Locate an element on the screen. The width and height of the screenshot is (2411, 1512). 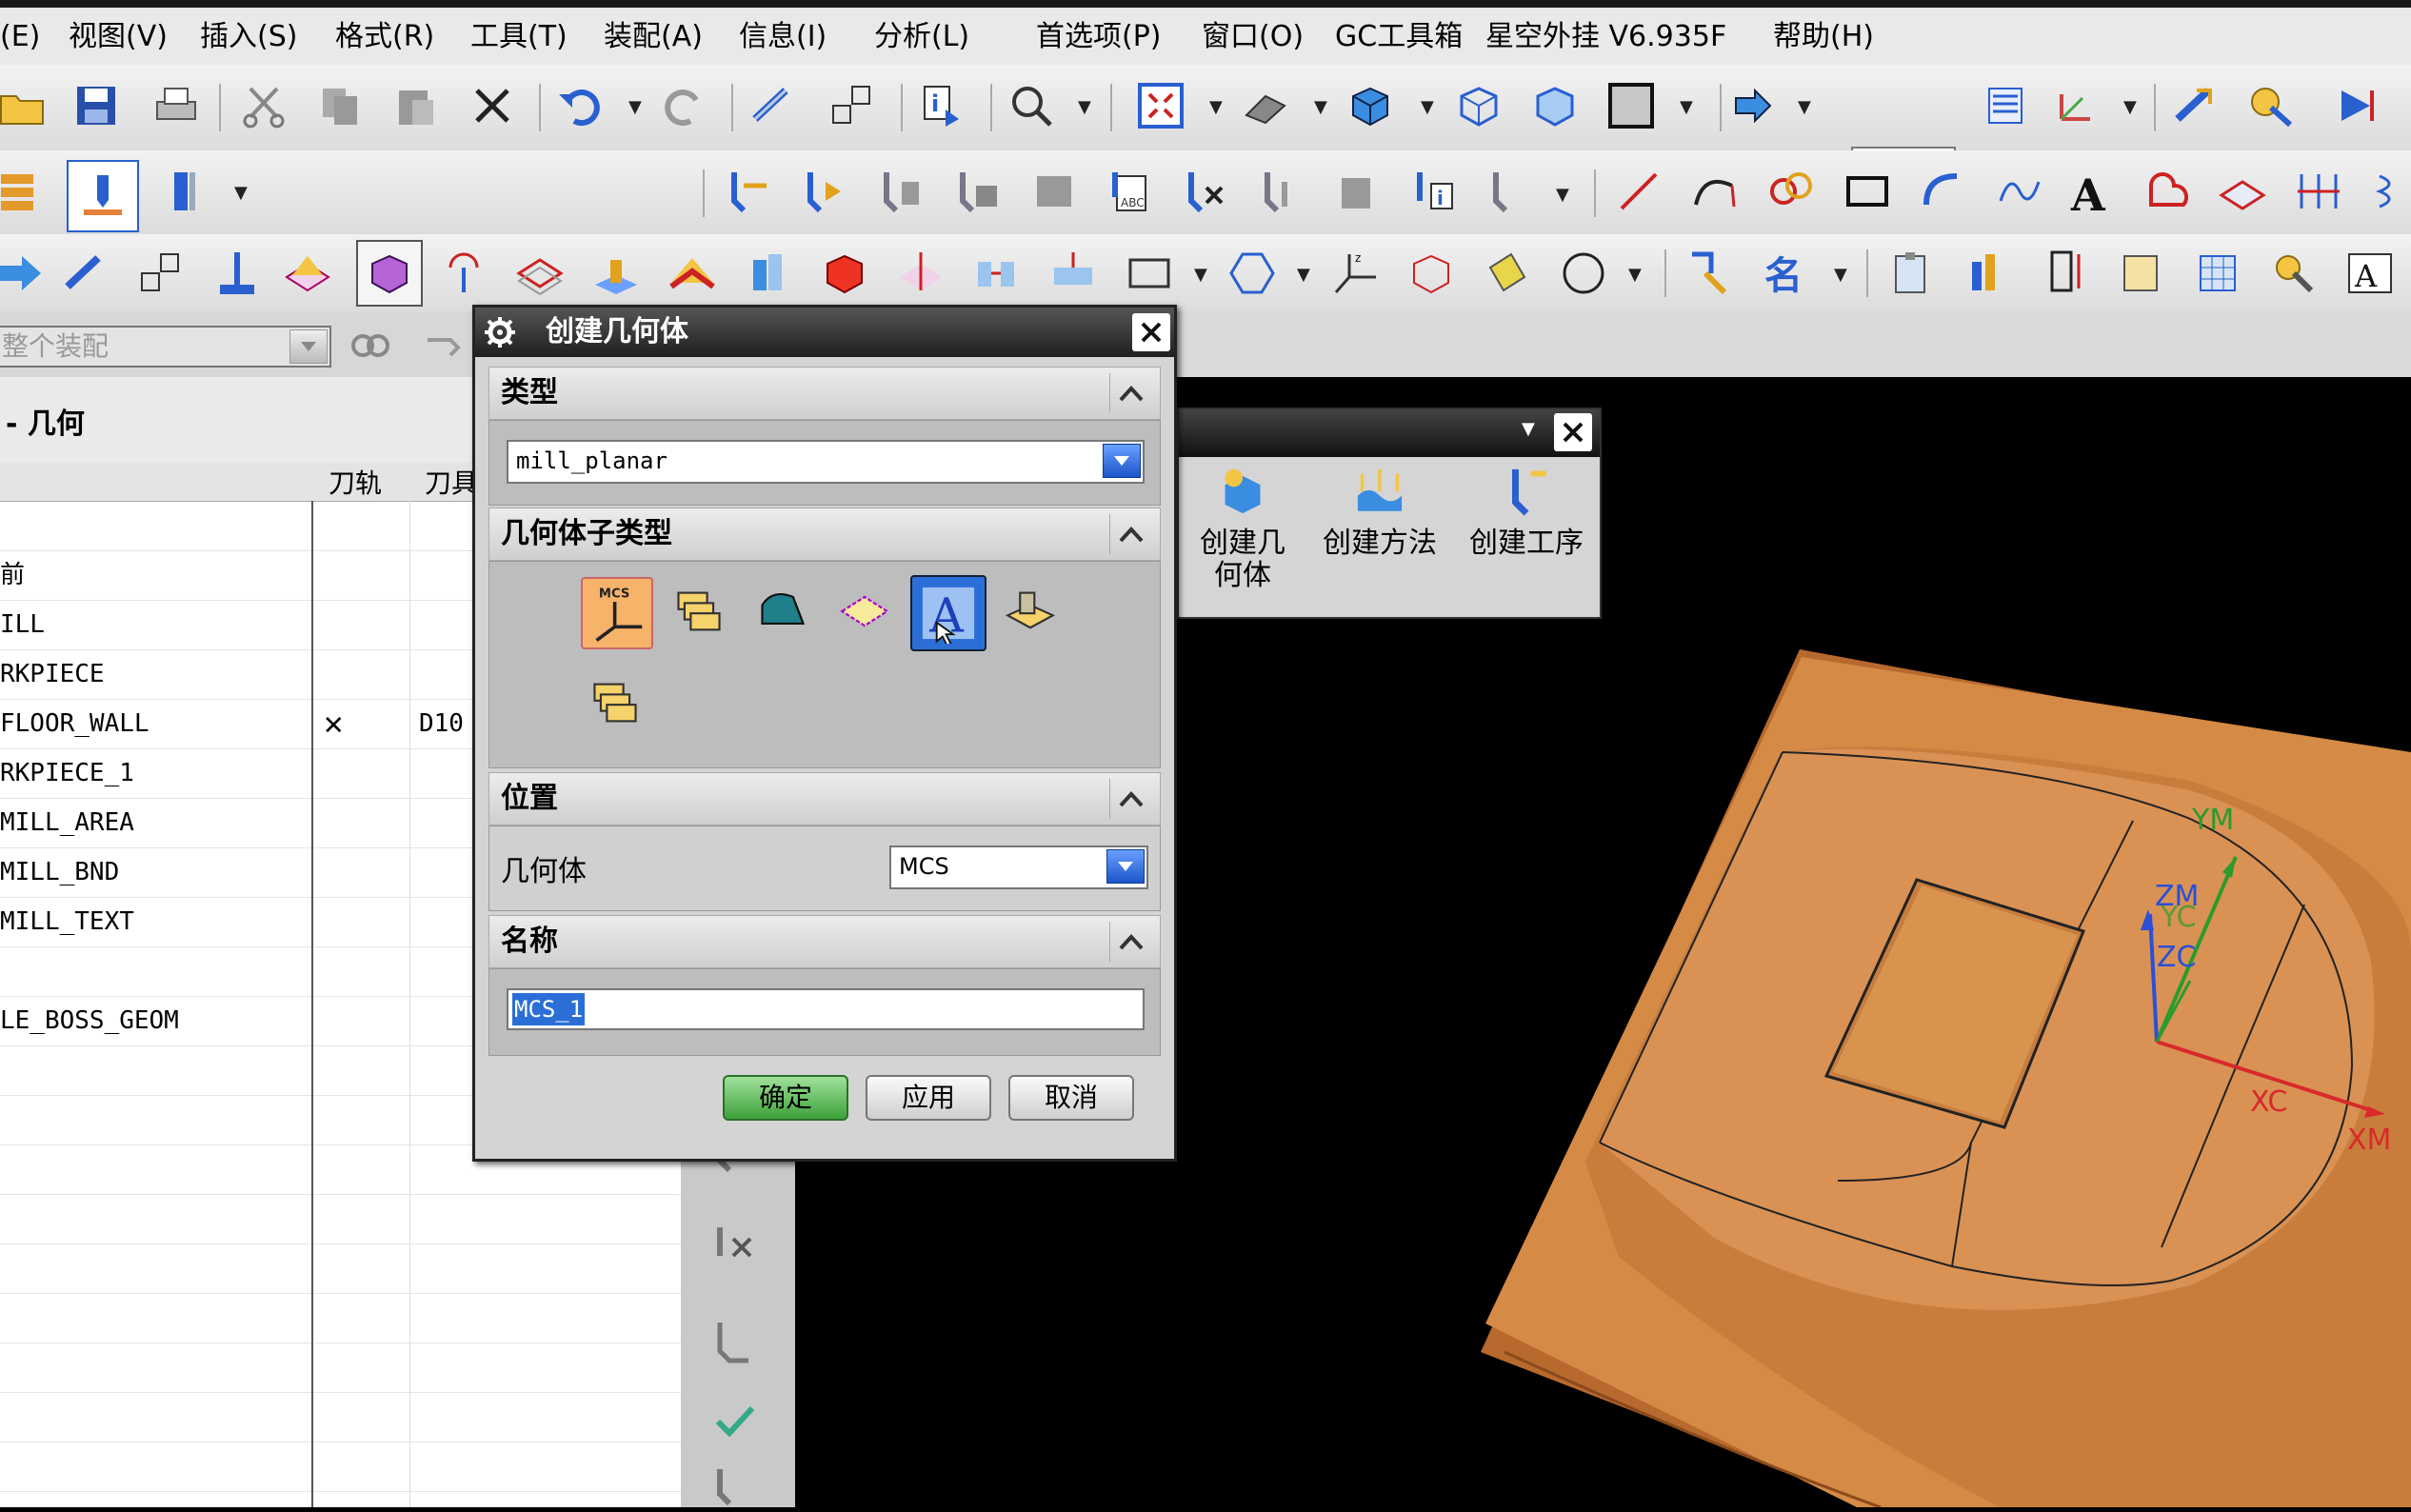
intersect-curve-icon is located at coordinates (2319, 191).